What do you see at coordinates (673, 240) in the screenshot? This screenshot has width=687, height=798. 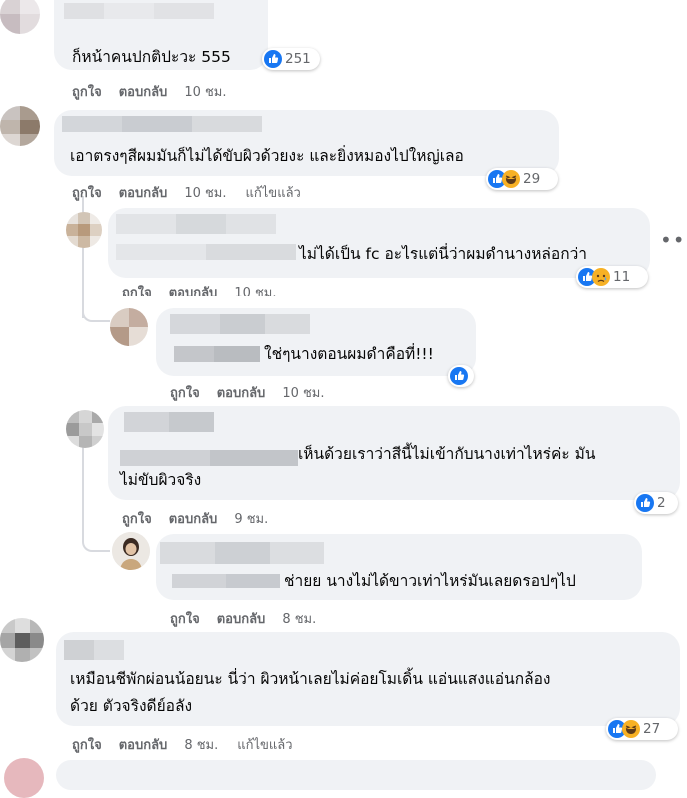 I see `more-horizontal-icon: •••` at bounding box center [673, 240].